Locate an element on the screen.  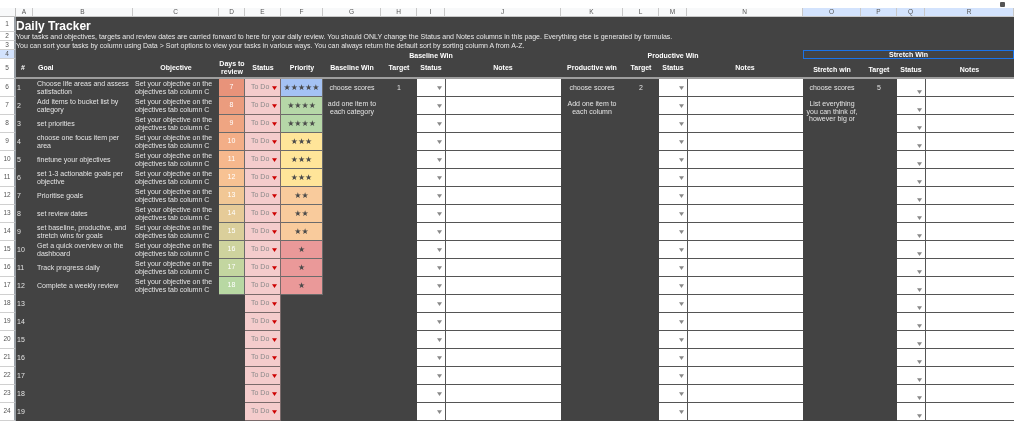
small-square-icon is located at coordinates (1002, 4).